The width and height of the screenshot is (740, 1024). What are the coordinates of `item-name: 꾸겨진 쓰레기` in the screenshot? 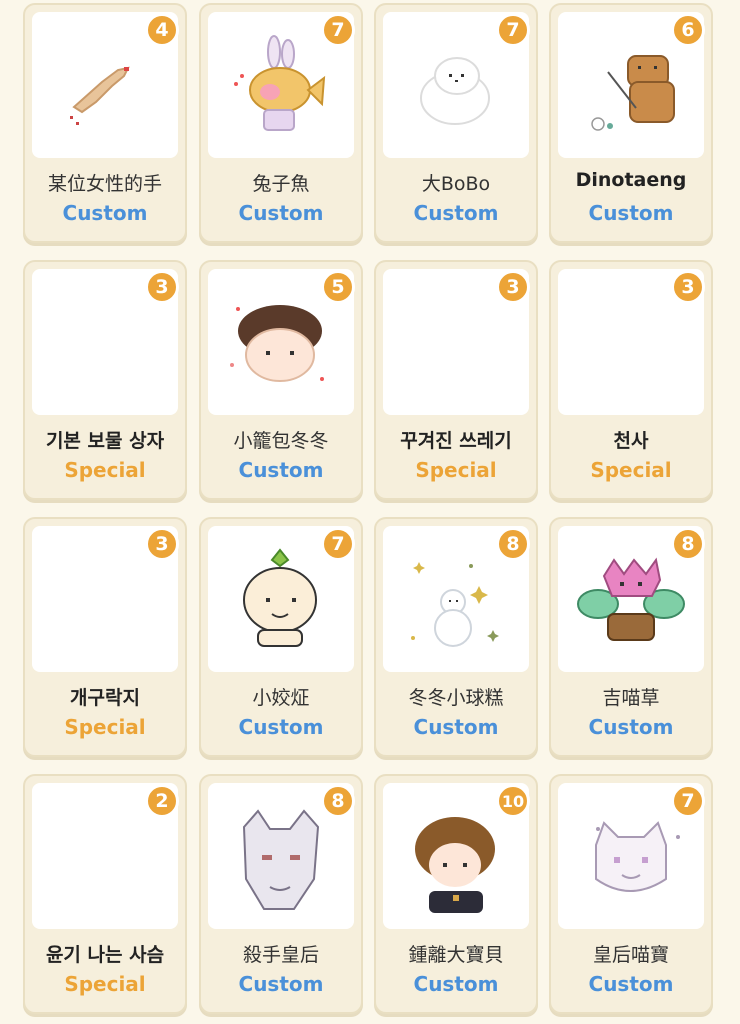 It's located at (456, 441).